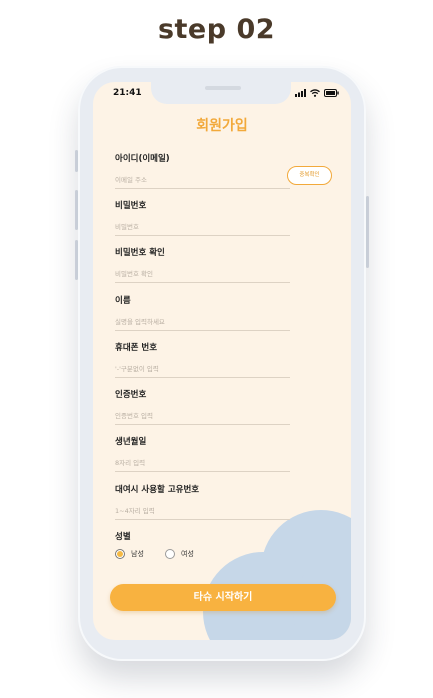 This screenshot has width=433, height=698. I want to click on radio-selected-icon, so click(120, 554).